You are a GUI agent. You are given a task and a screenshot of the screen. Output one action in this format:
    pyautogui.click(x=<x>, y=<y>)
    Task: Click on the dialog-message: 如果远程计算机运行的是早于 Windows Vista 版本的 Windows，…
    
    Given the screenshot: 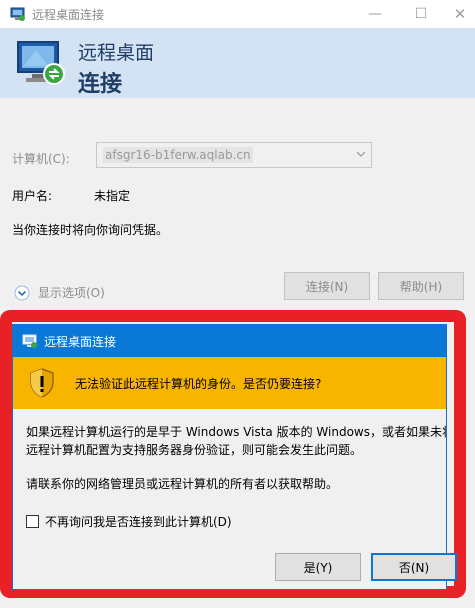 What is the action you would take?
    pyautogui.click(x=236, y=441)
    